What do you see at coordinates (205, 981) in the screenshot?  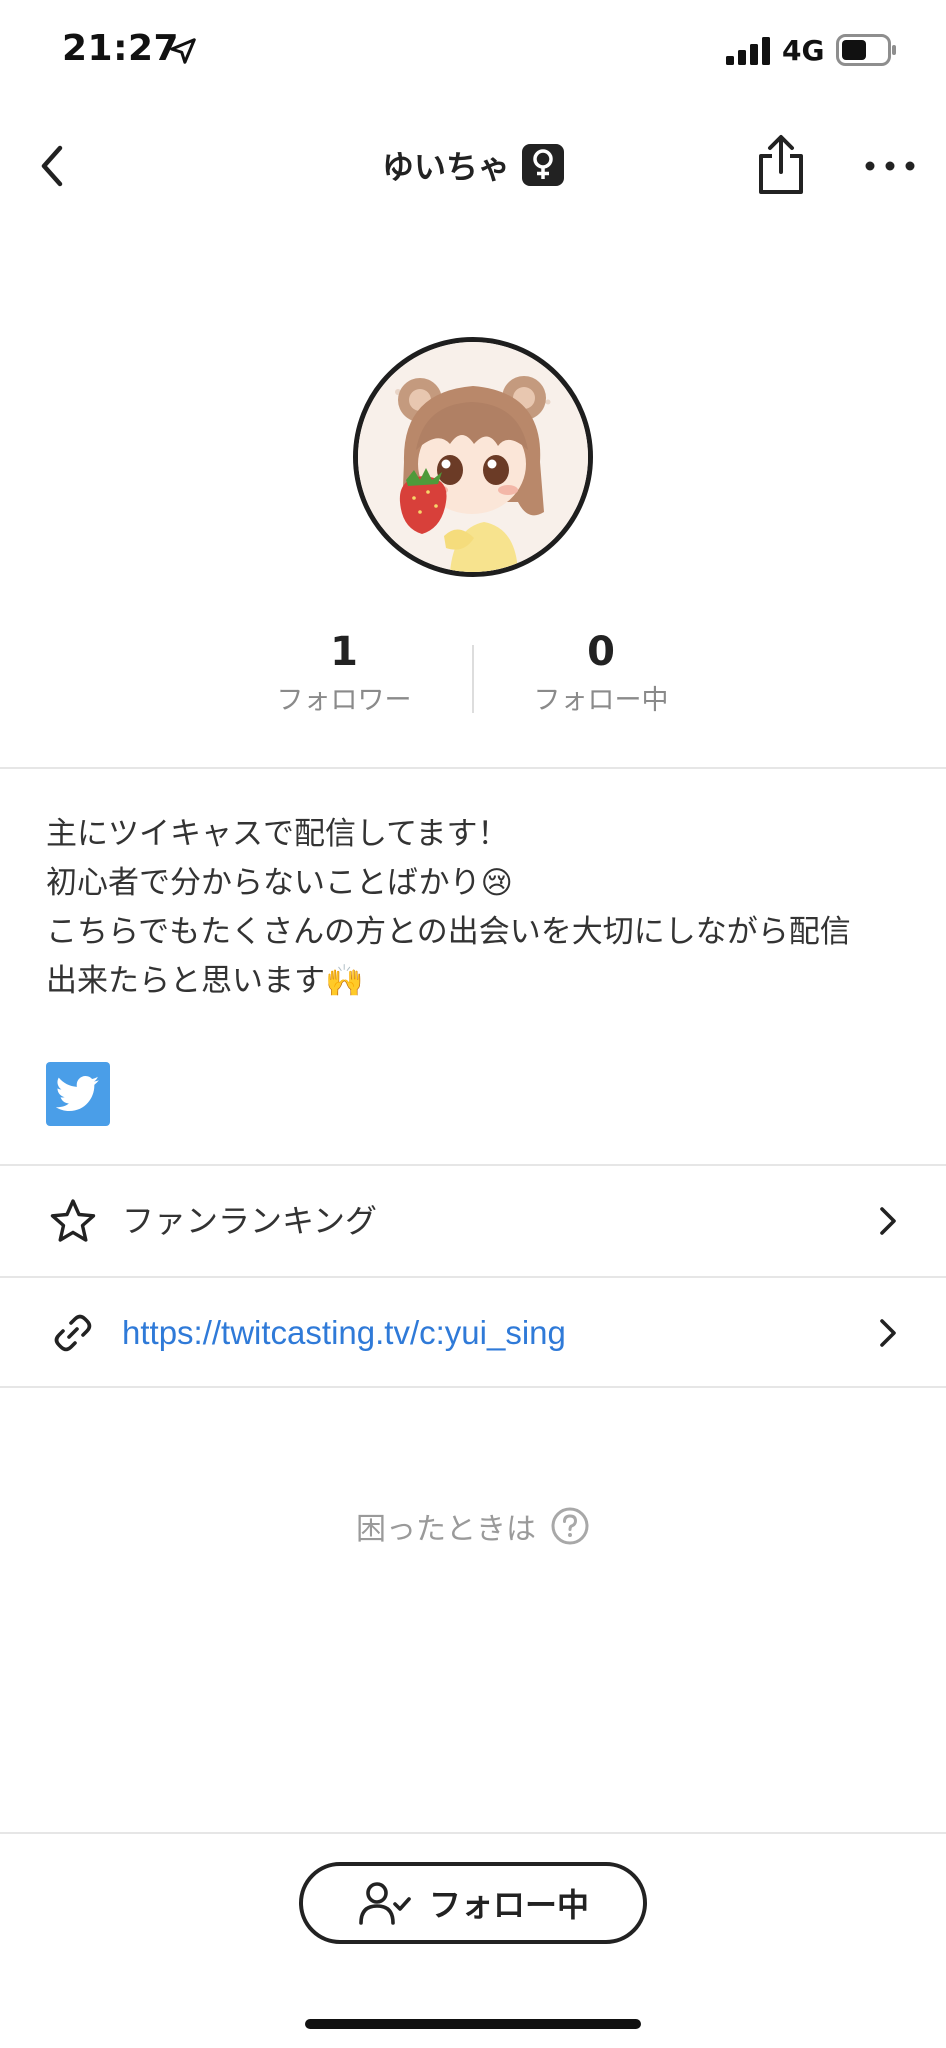 I see `bio-line: 出来たらと思います🙌` at bounding box center [205, 981].